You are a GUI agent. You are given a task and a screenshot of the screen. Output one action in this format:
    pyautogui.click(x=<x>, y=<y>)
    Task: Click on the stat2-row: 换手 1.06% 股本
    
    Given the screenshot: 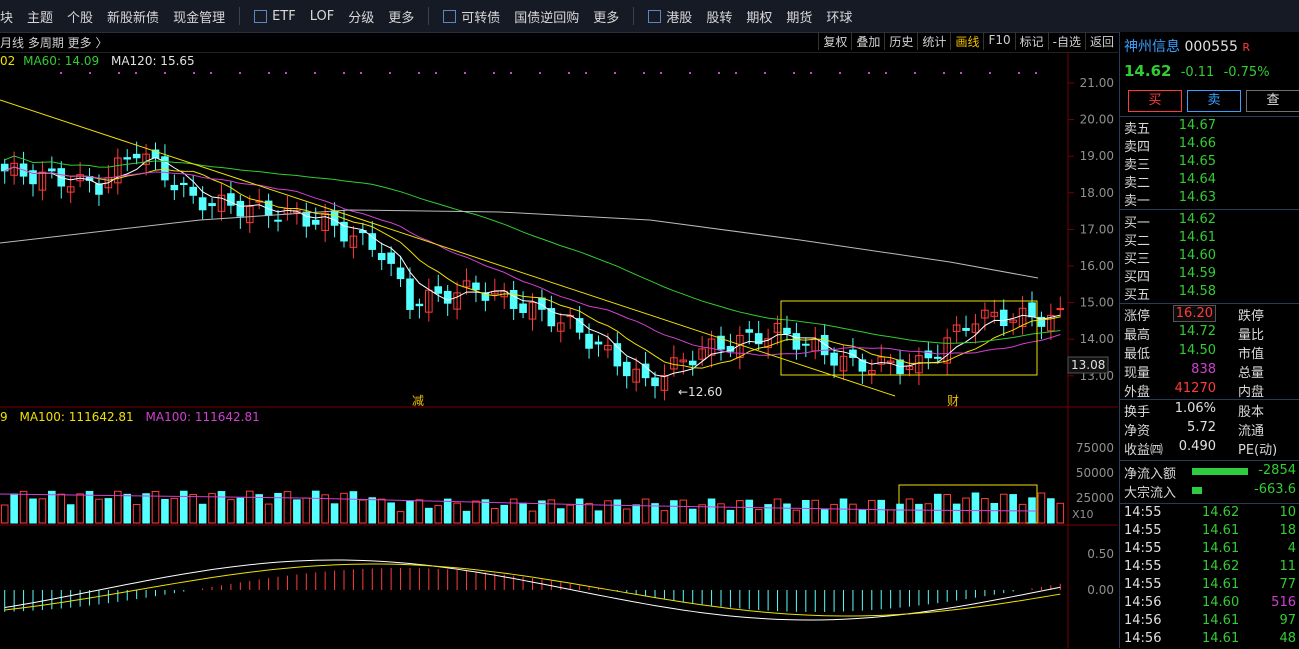 What is the action you would take?
    pyautogui.click(x=1210, y=410)
    